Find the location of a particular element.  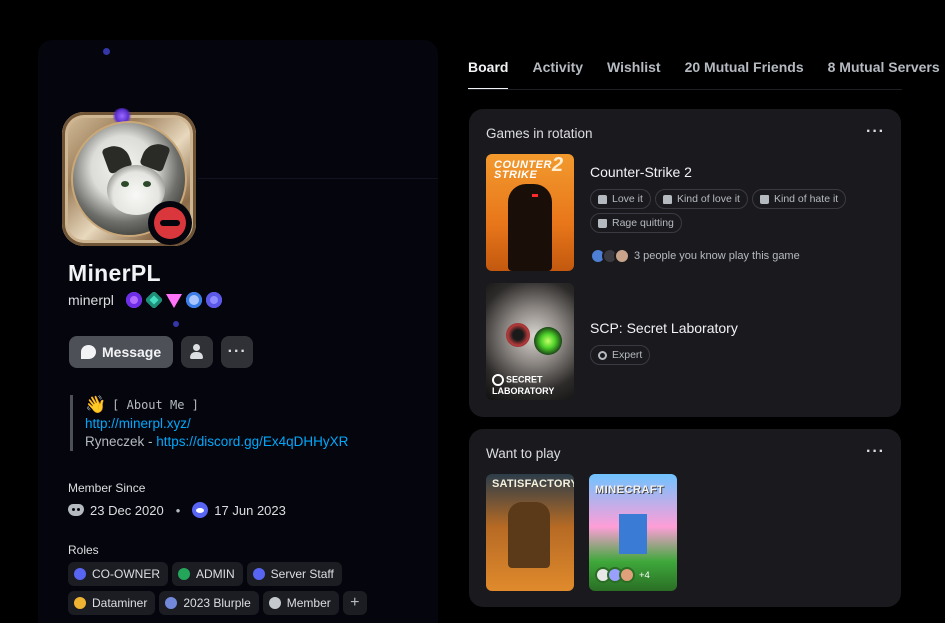

hypesquad-badge-icon is located at coordinates (153, 300).